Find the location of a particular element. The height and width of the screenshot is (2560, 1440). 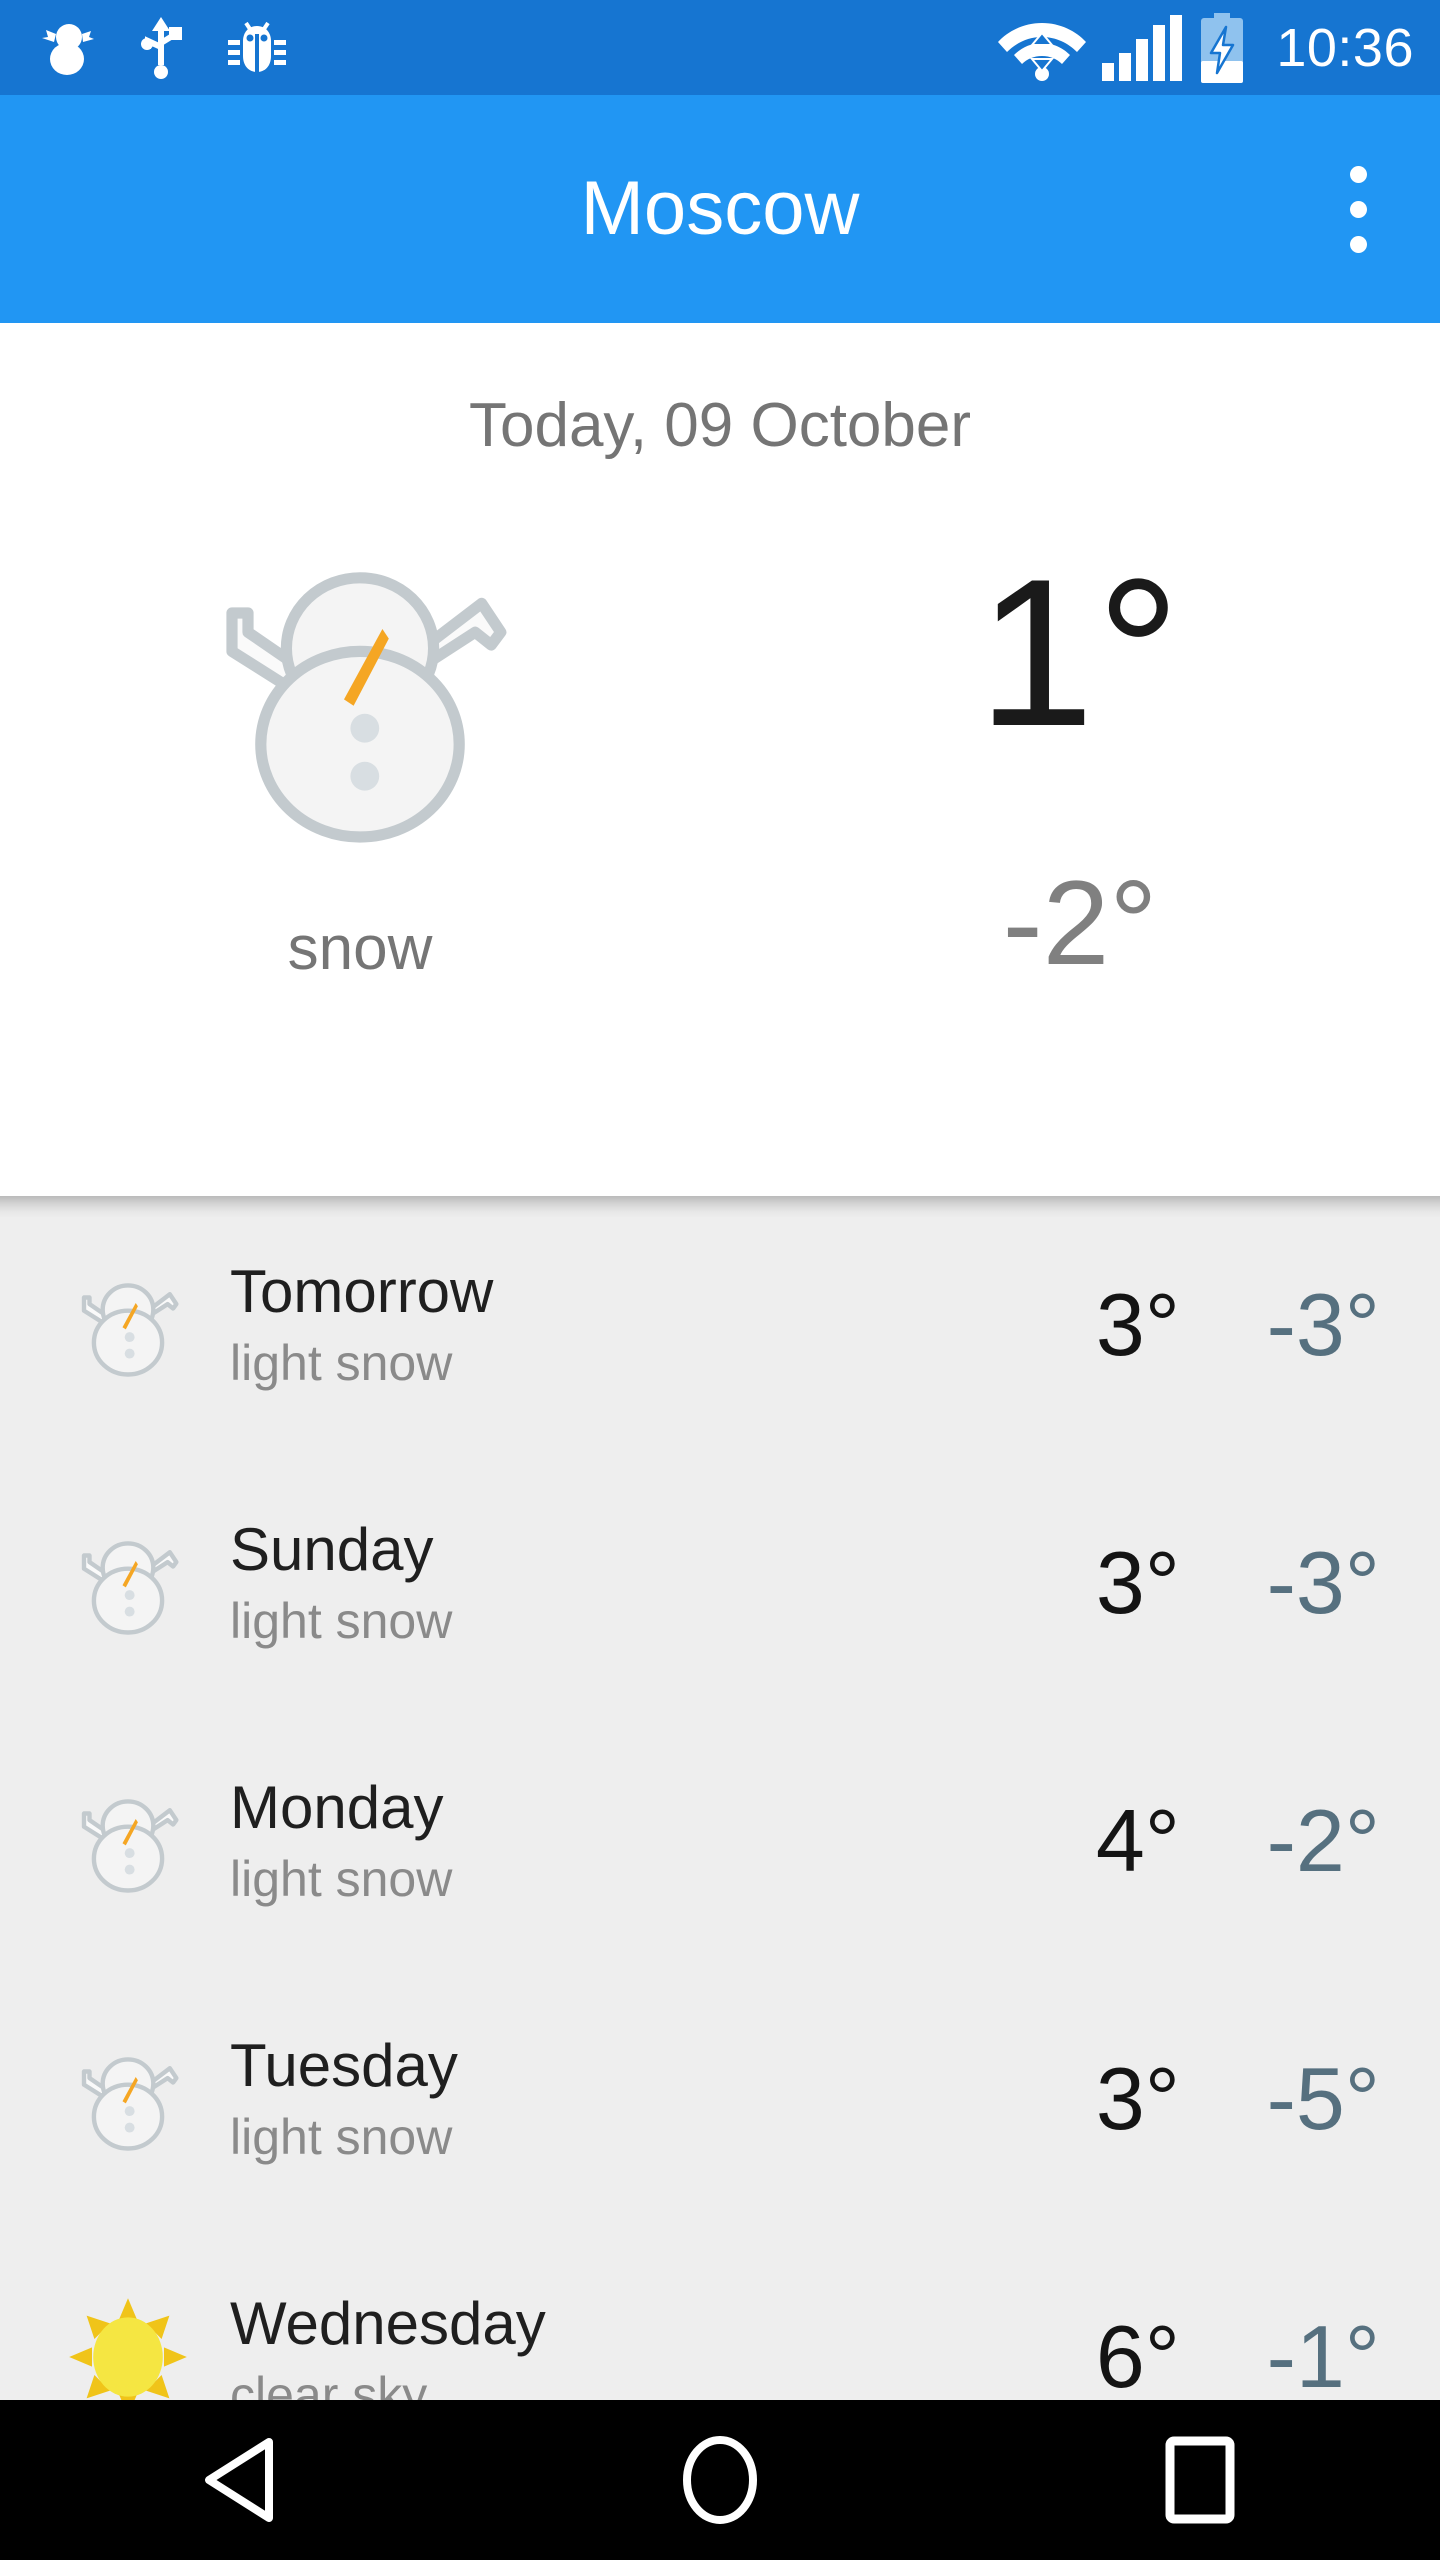

back-button is located at coordinates (240, 2480).